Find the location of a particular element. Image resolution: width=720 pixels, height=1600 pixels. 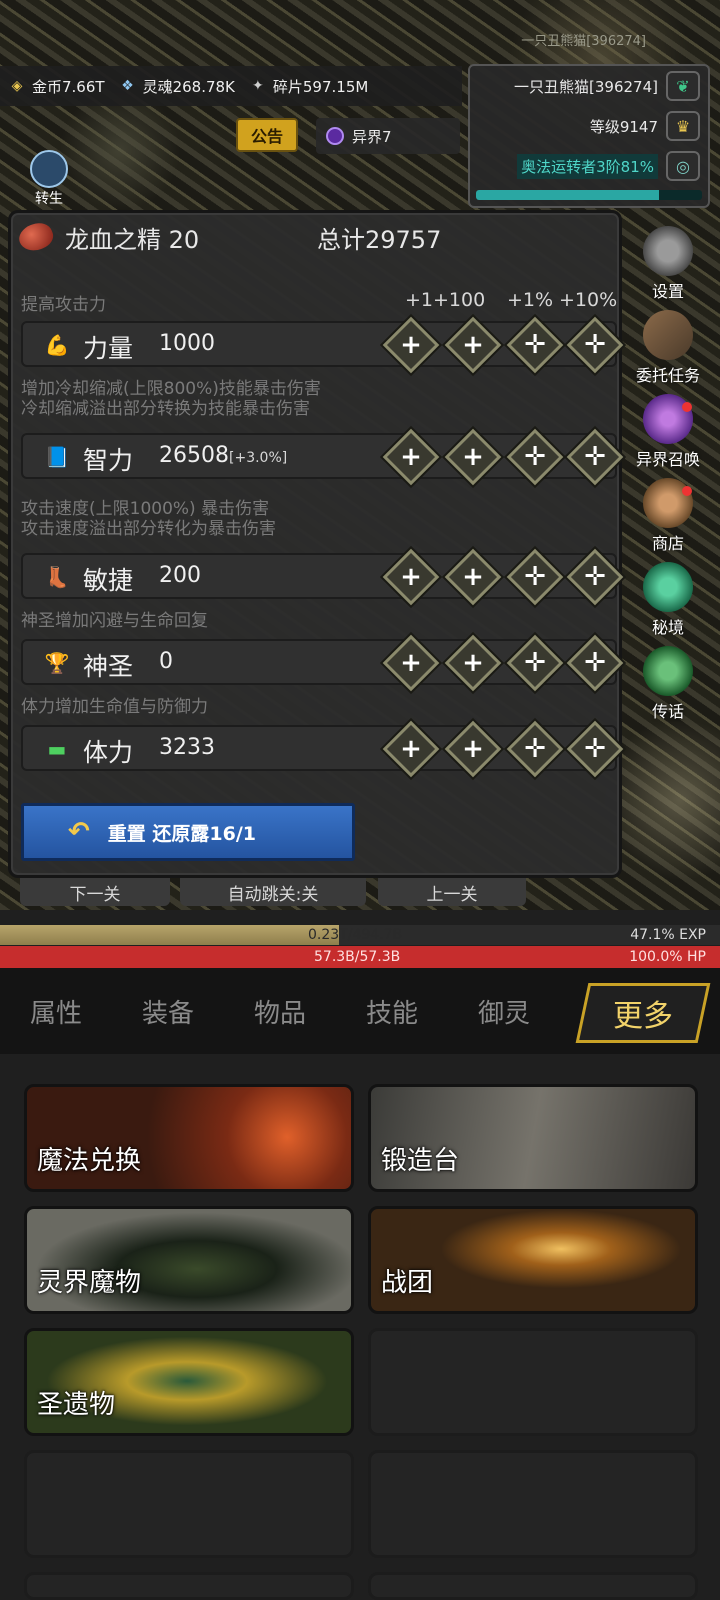

stat-value: 200 is located at coordinates (180, 575).